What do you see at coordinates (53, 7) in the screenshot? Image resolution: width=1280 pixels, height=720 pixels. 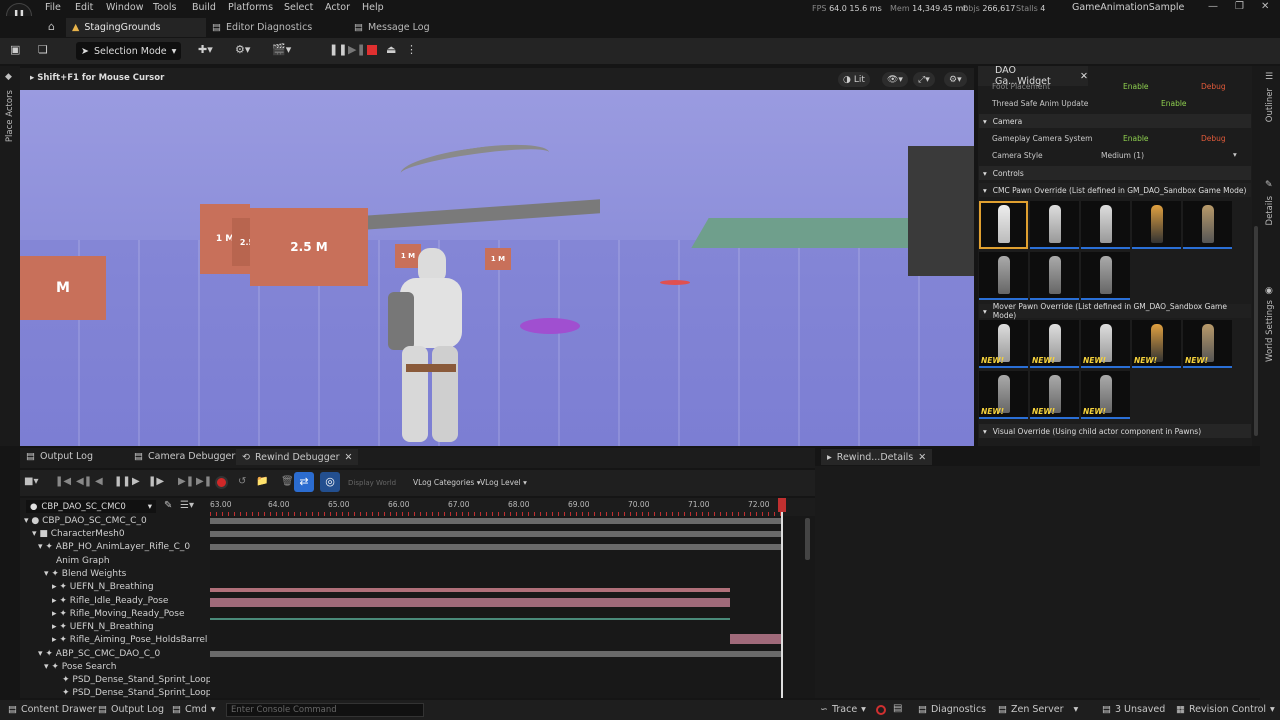 I see `menu-file: File` at bounding box center [53, 7].